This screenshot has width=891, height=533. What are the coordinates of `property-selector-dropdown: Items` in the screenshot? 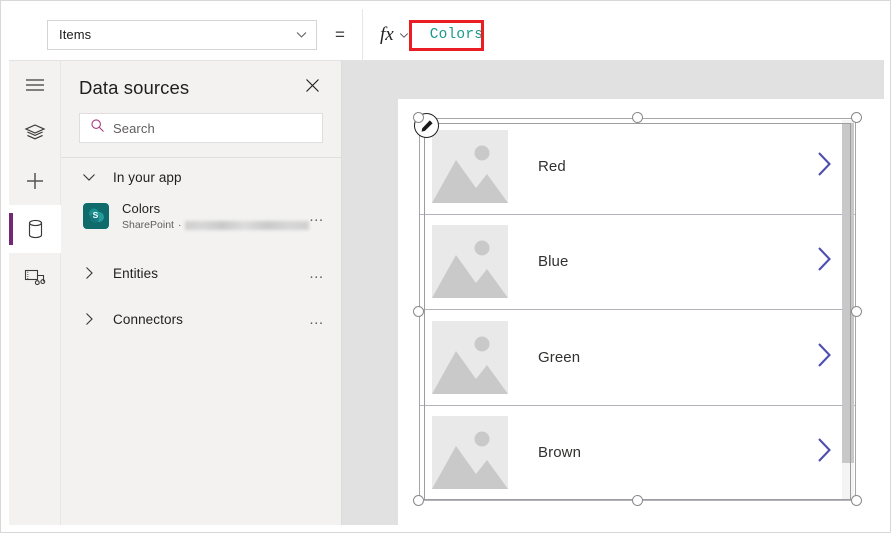 It's located at (182, 34).